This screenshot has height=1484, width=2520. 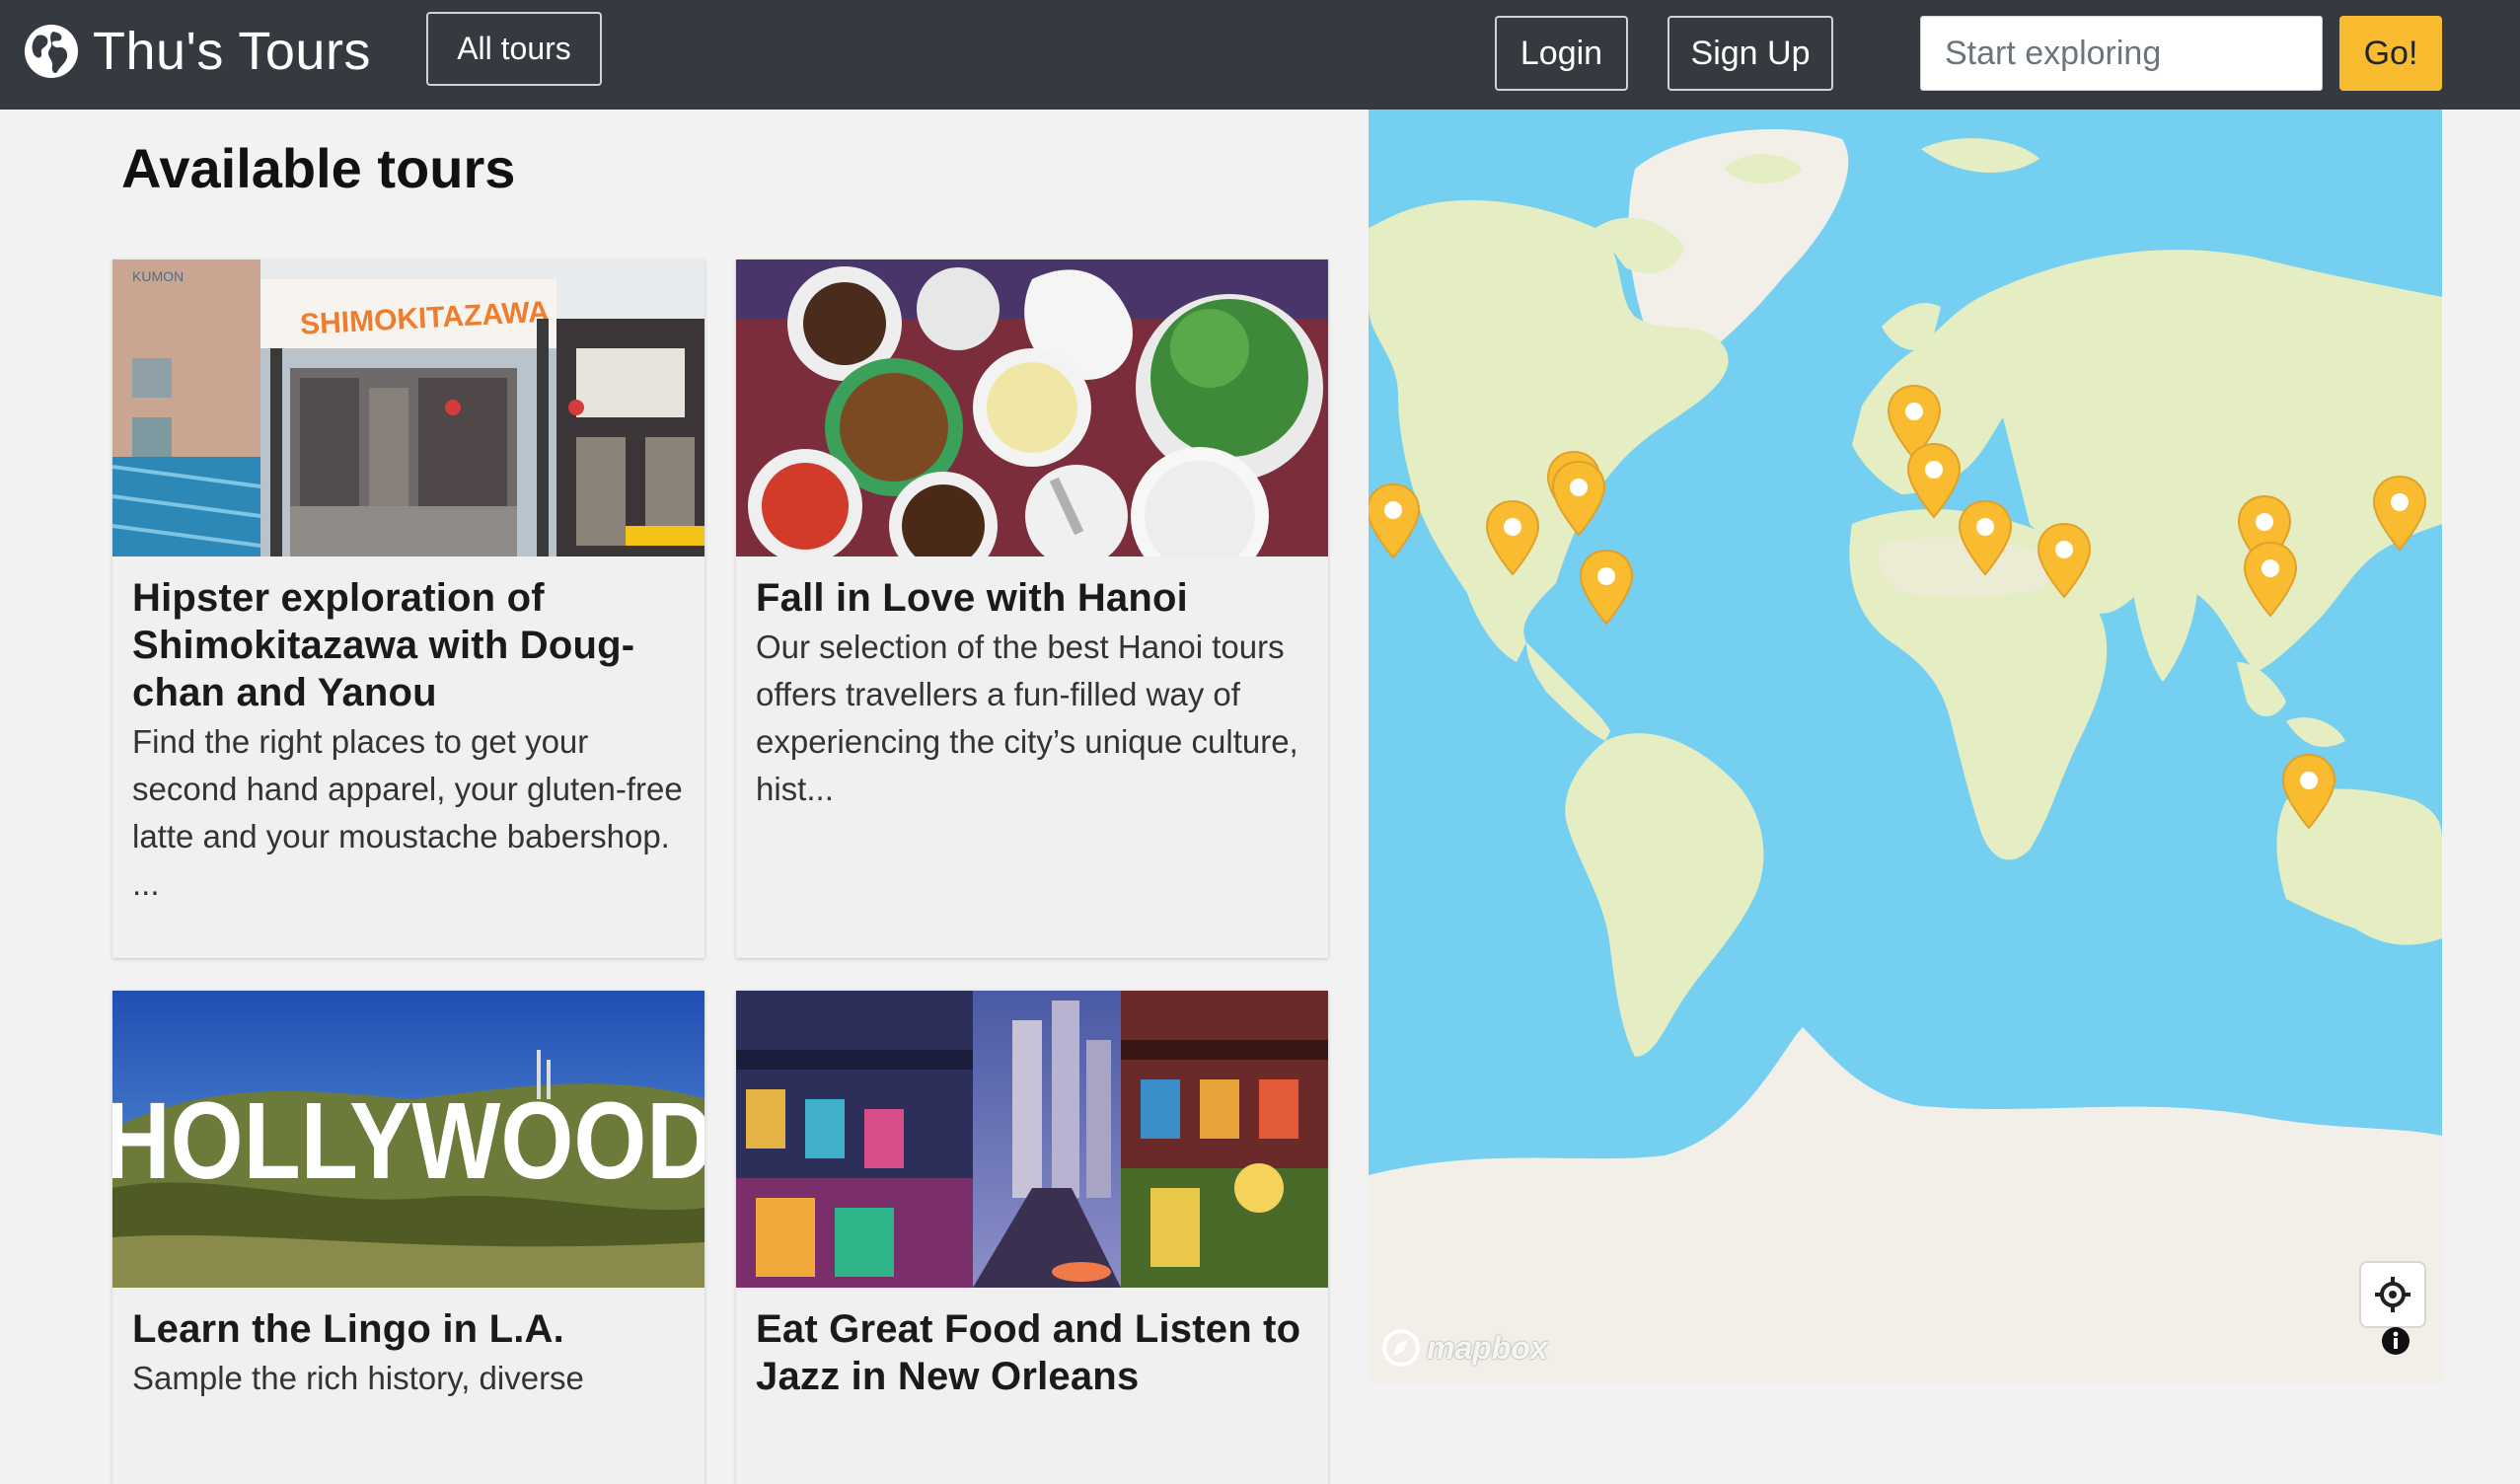 What do you see at coordinates (1750, 53) in the screenshot?
I see `signup-button: Sign Up` at bounding box center [1750, 53].